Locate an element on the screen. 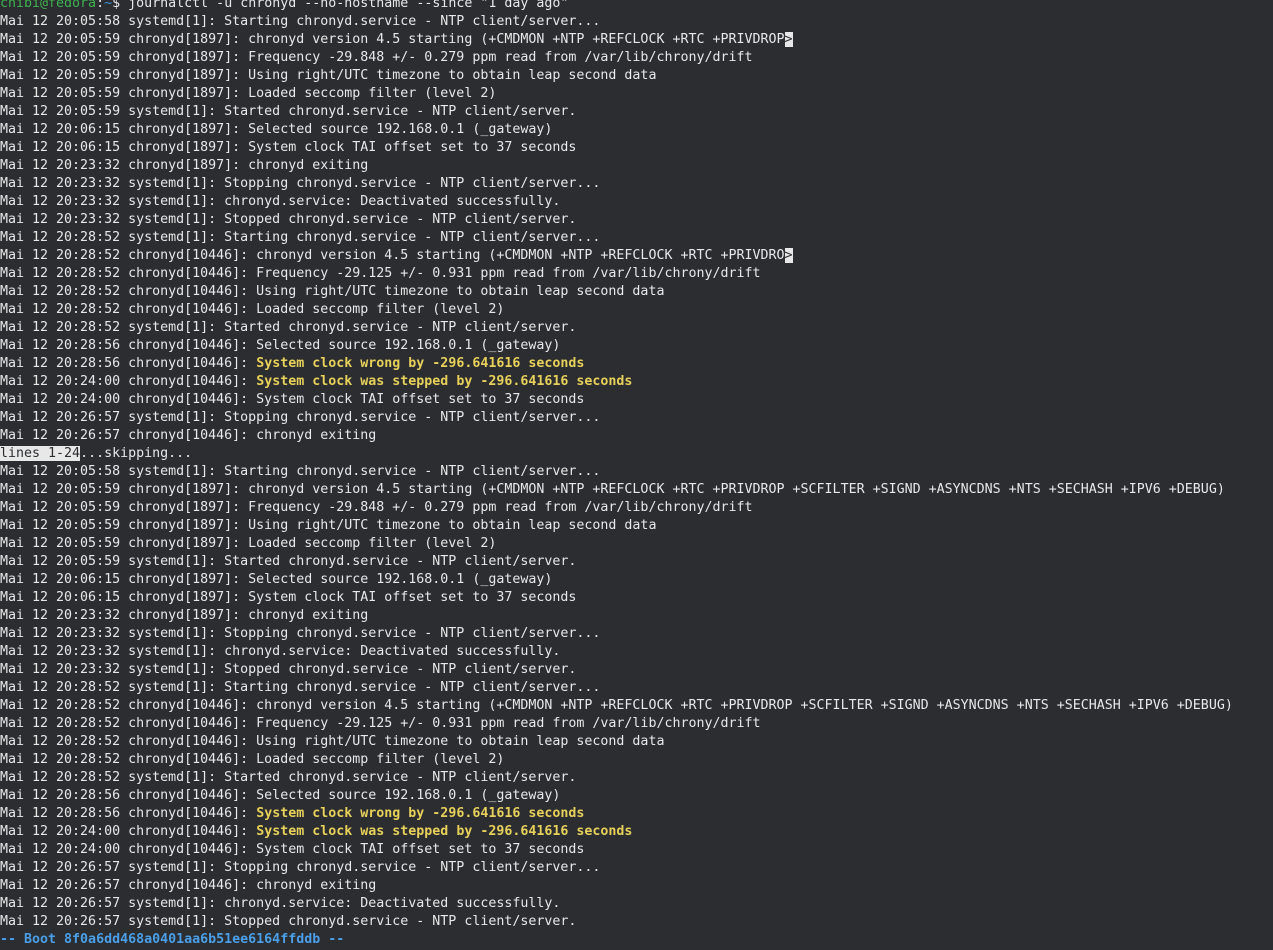 This screenshot has width=1273, height=950. pager-status-label: lines 1-24 is located at coordinates (40, 453).